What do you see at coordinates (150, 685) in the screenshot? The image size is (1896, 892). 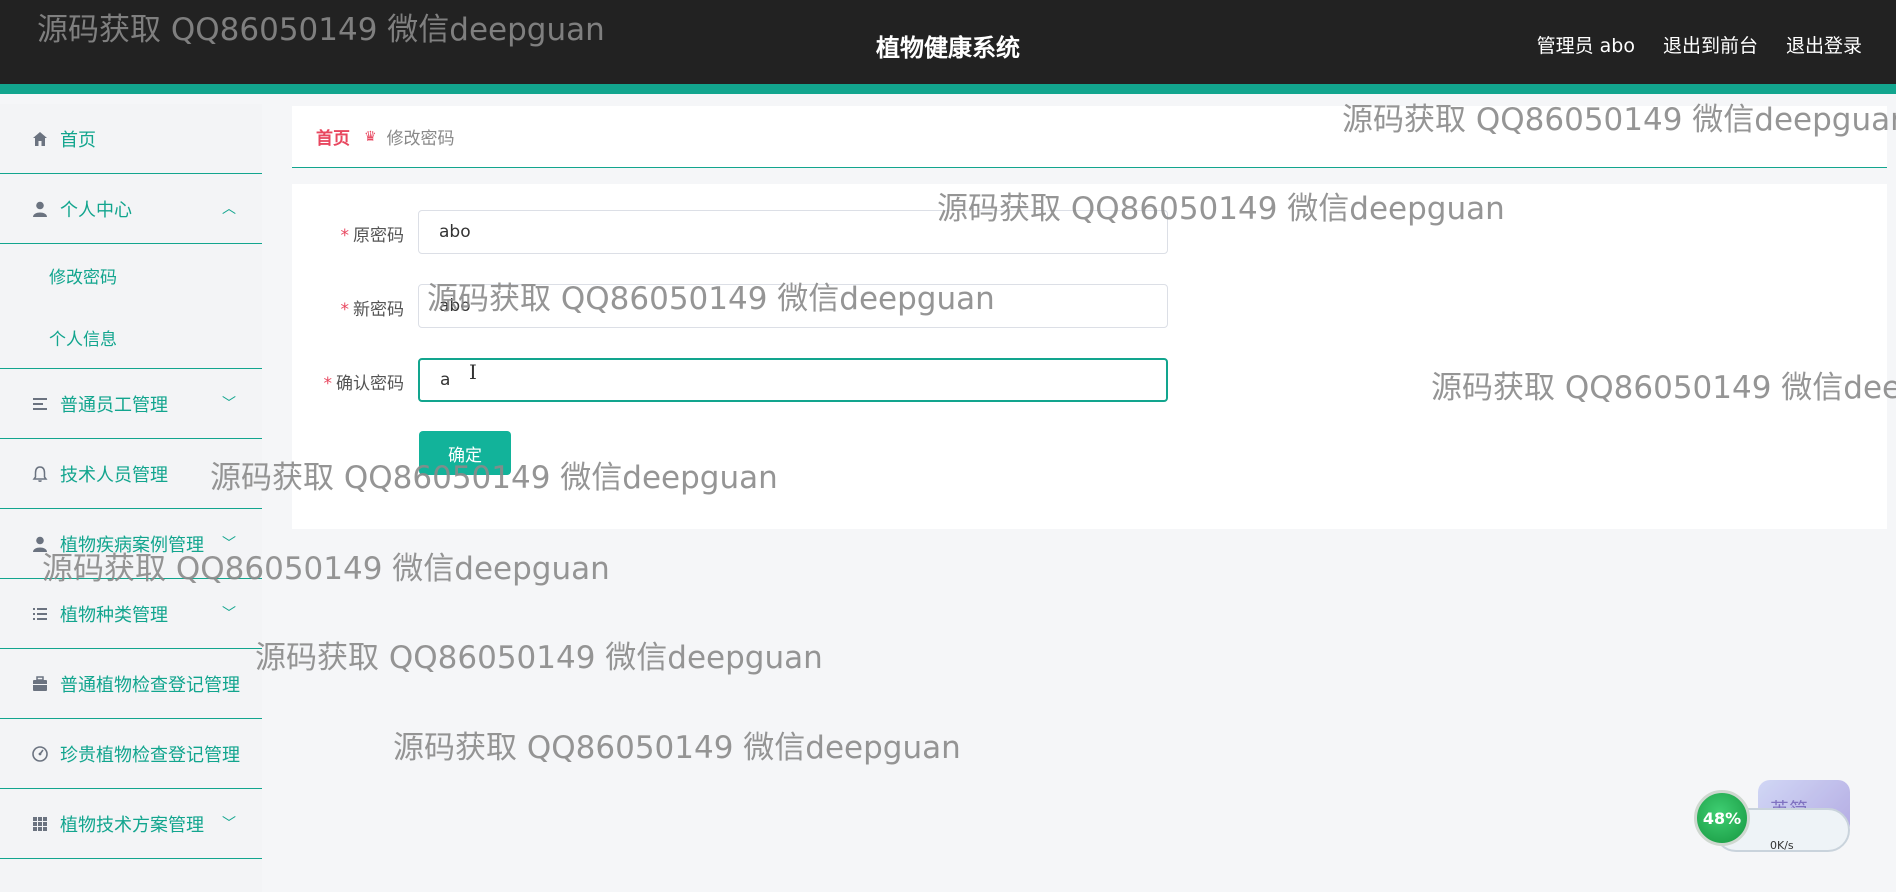 I see `sidebar-item-label: 普通植物检查登记管理` at bounding box center [150, 685].